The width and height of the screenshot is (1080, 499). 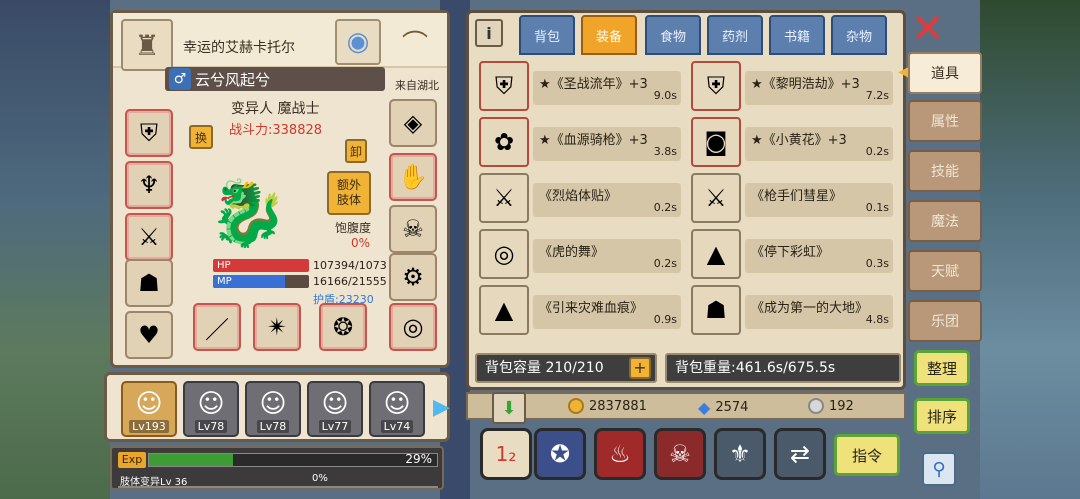 What do you see at coordinates (489, 33) in the screenshot?
I see `info-icon: i` at bounding box center [489, 33].